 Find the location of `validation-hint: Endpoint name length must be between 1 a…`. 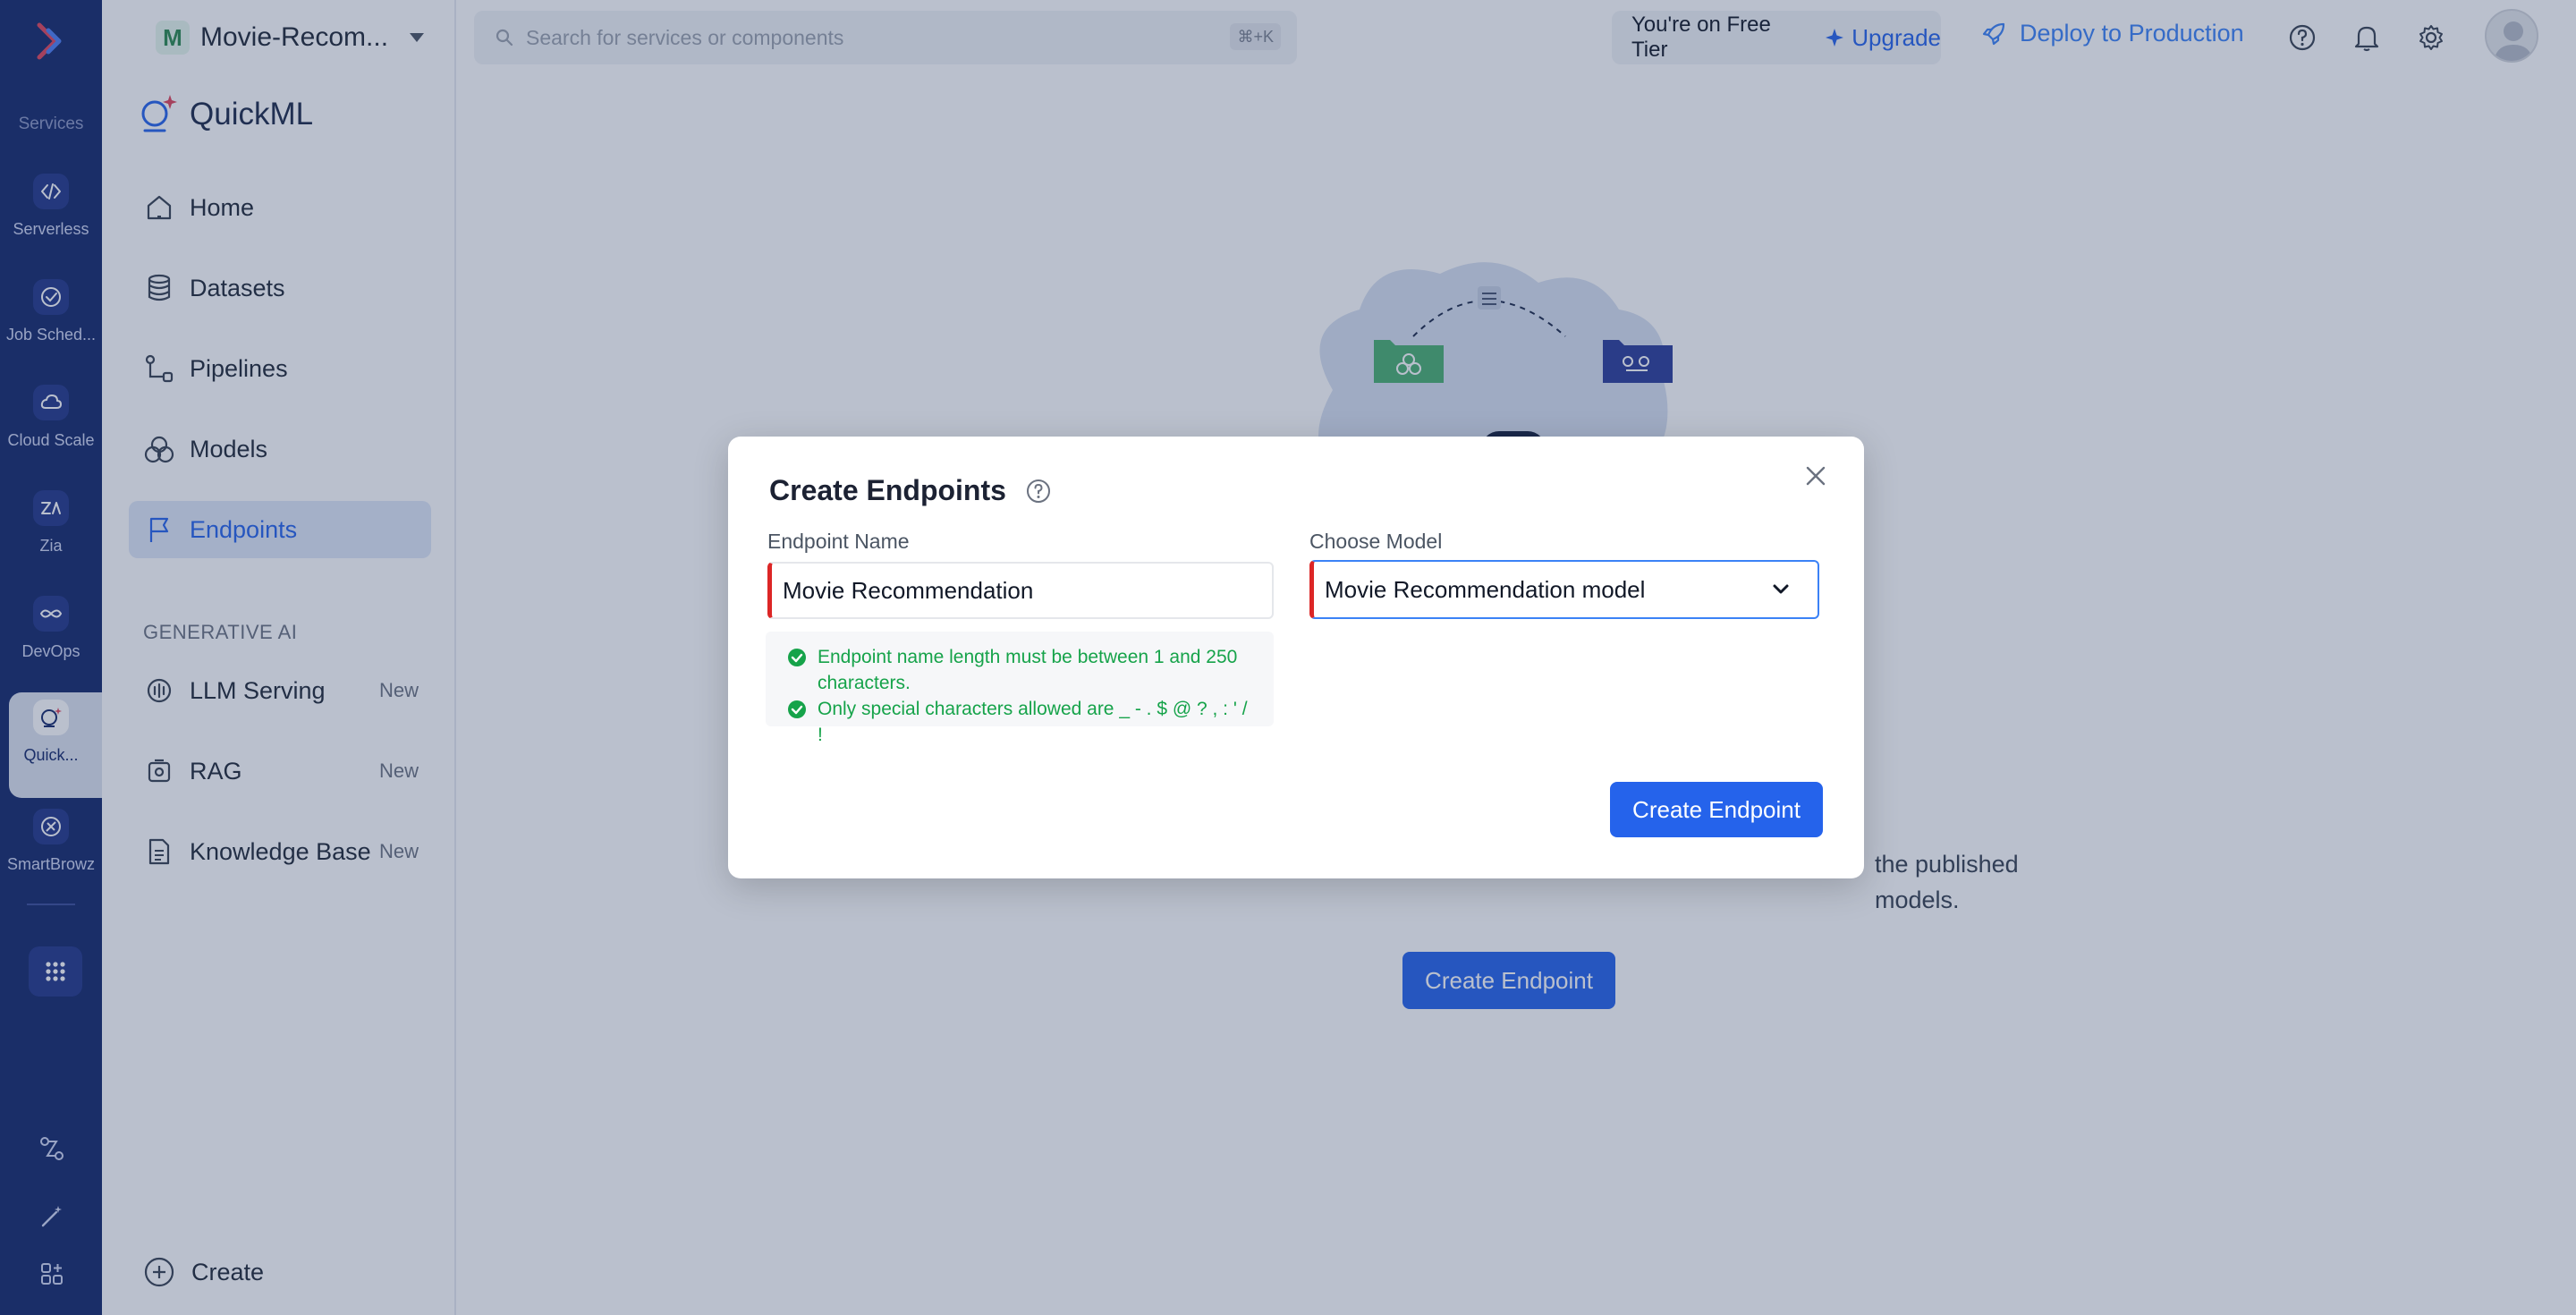

validation-hint: Endpoint name length must be between 1 a… is located at coordinates (1021, 670).